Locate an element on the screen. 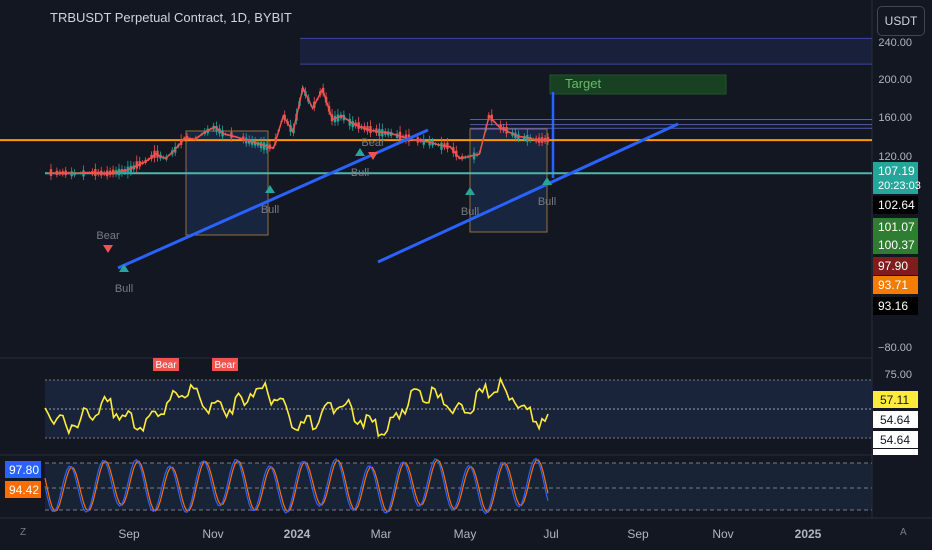  time-tick-label: Mar is located at coordinates (381, 534).